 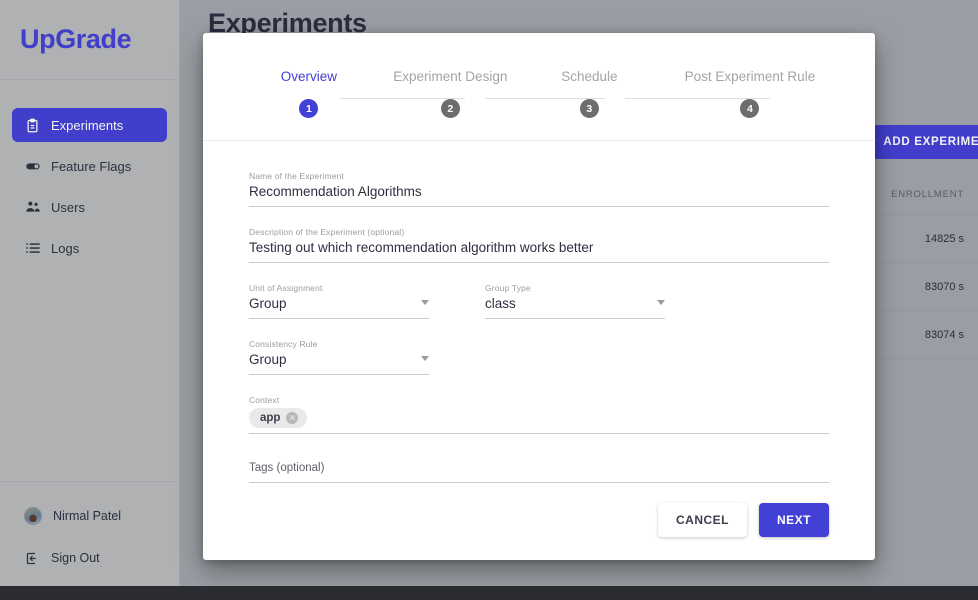 I want to click on field-unit-of-assignment: Unit of Assignment Group, so click(x=339, y=301).